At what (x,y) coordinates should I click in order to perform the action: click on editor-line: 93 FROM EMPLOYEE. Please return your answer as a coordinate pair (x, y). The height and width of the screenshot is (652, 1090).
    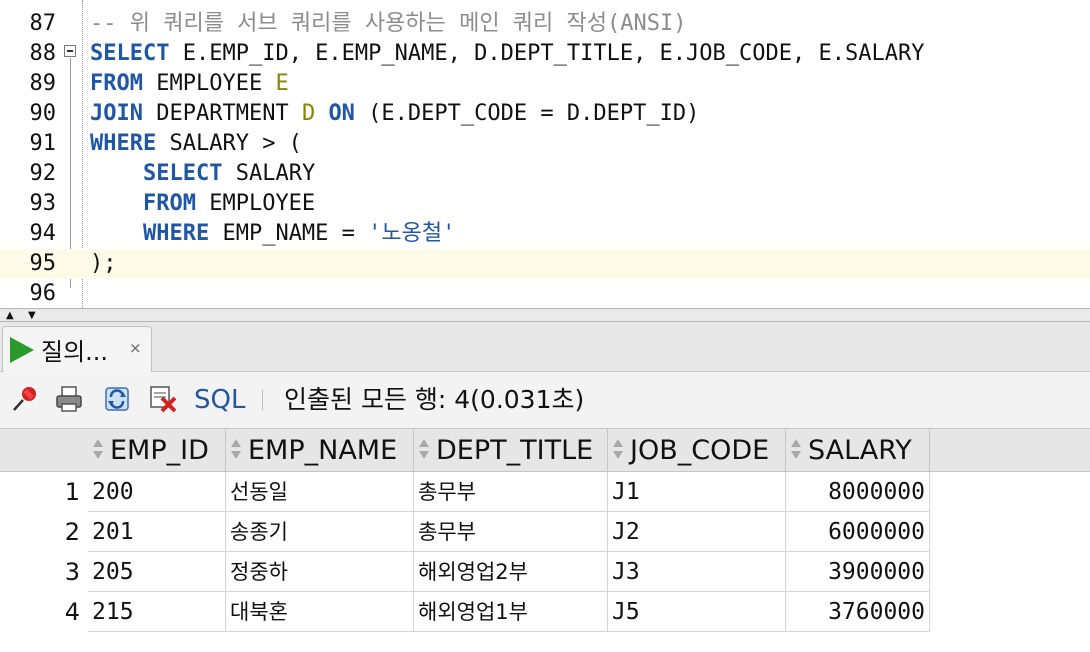
    Looking at the image, I should click on (545, 204).